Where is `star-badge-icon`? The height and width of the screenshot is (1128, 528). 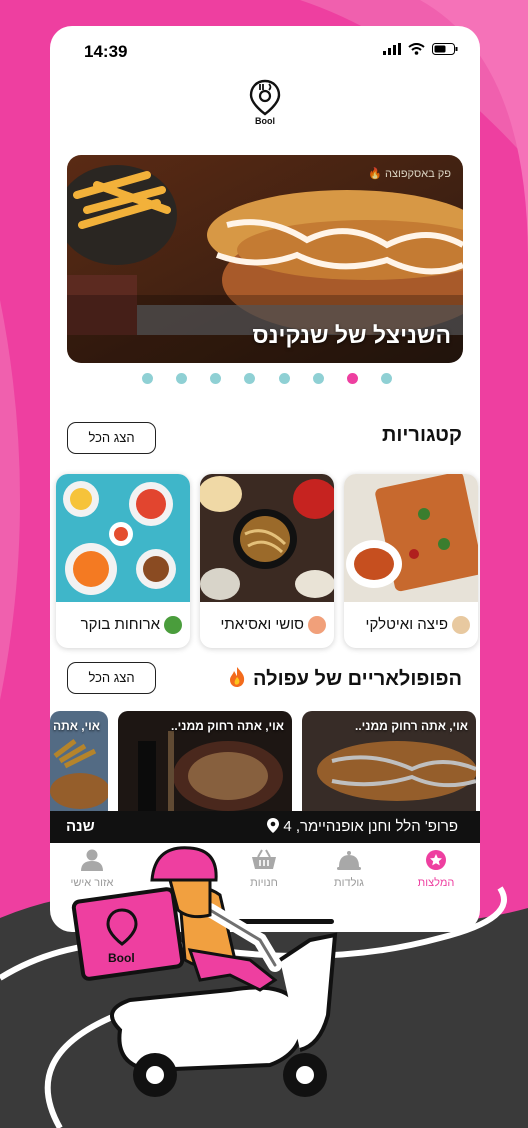 star-badge-icon is located at coordinates (436, 860).